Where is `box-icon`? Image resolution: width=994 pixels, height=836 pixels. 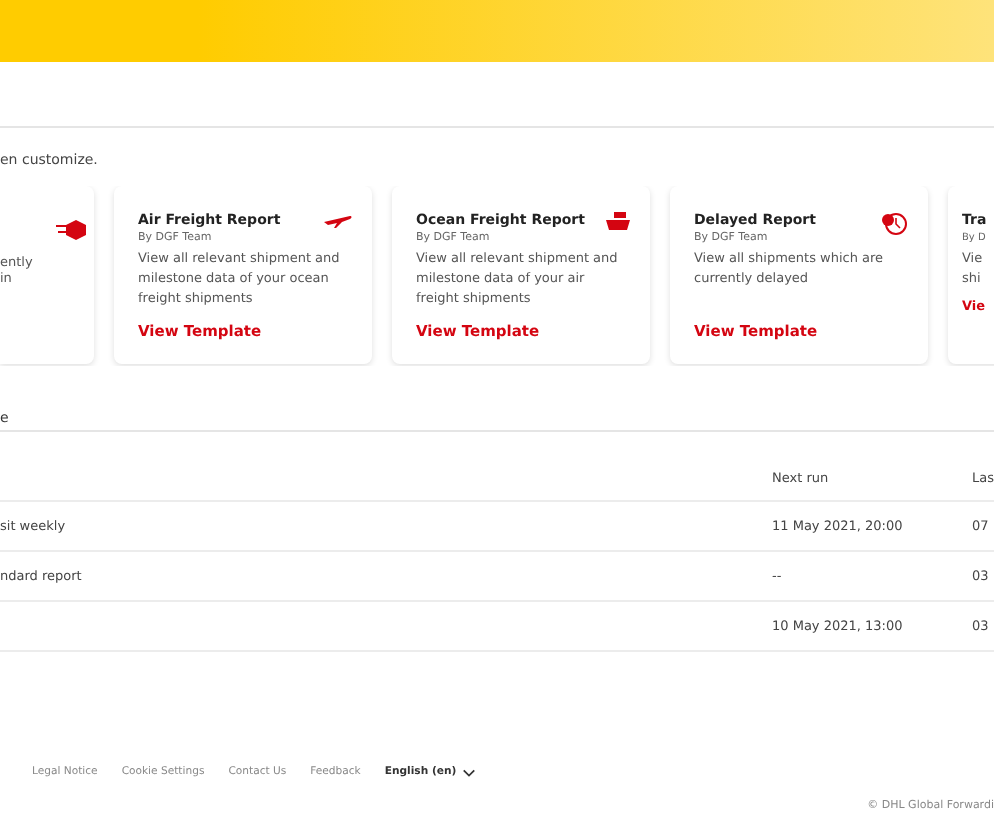
box-icon is located at coordinates (72, 230).